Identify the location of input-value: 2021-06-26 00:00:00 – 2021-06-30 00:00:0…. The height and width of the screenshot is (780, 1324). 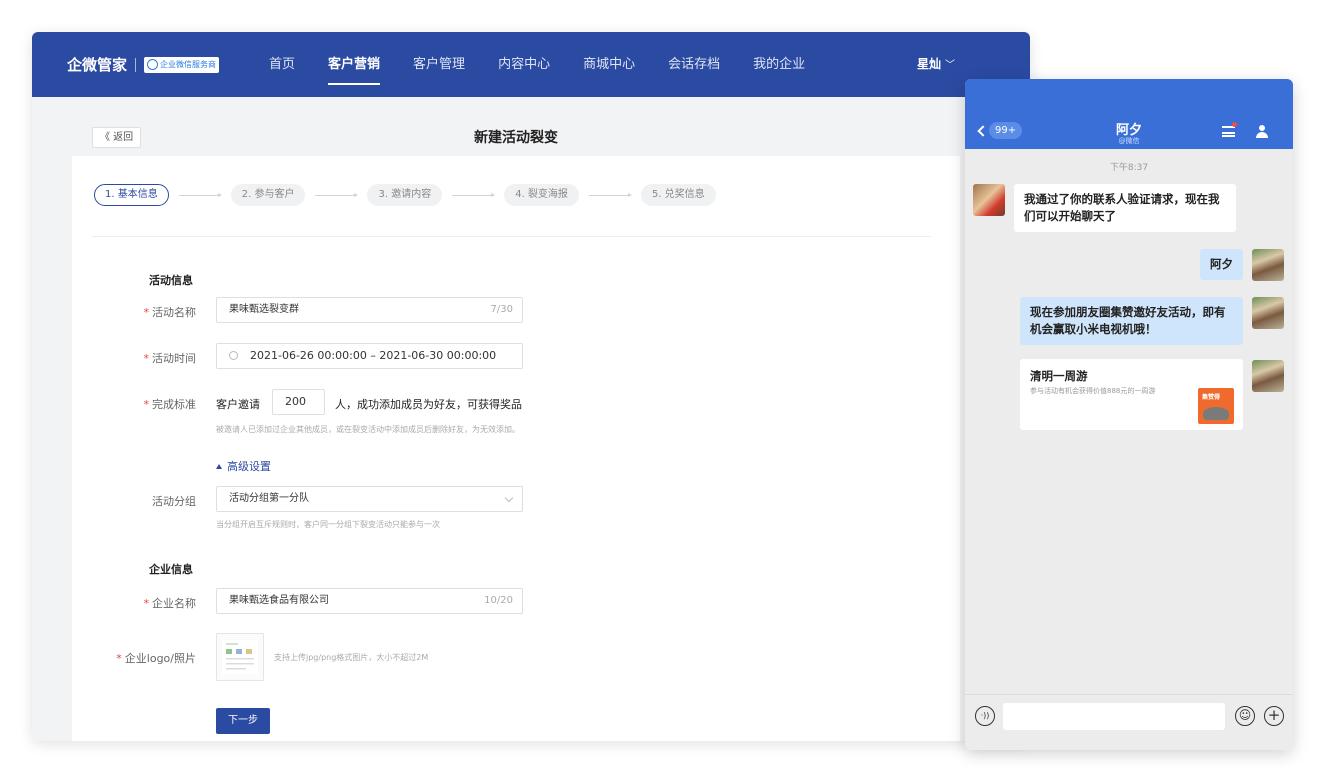
(373, 355).